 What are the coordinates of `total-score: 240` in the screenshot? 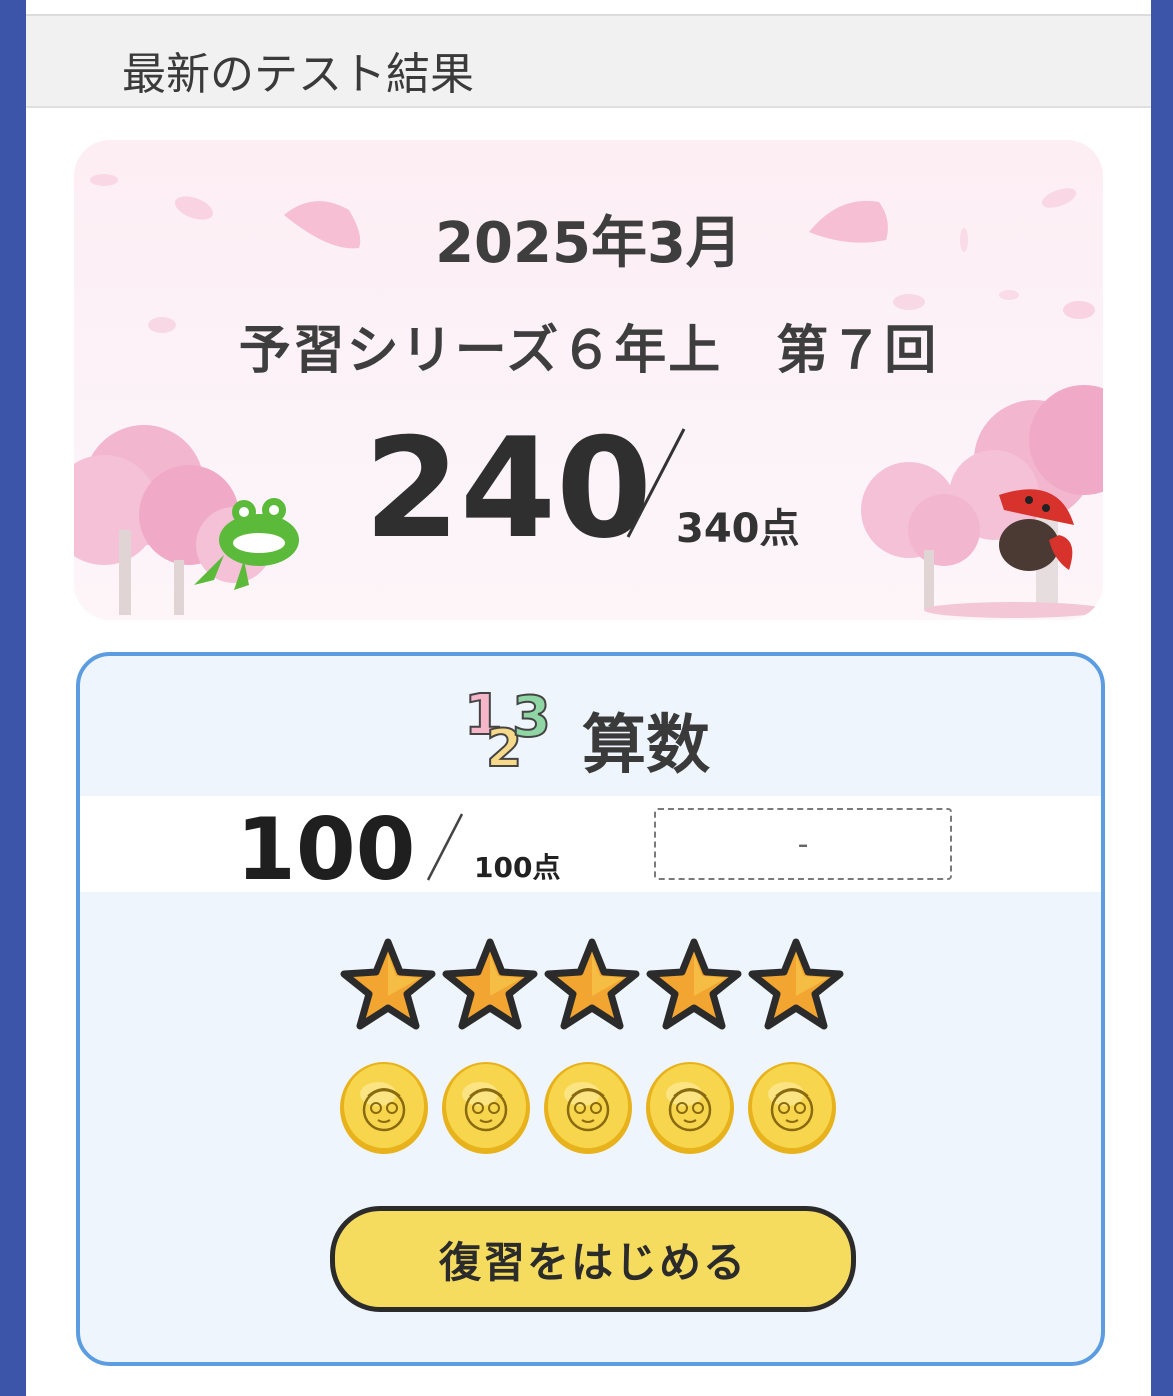 It's located at (508, 488).